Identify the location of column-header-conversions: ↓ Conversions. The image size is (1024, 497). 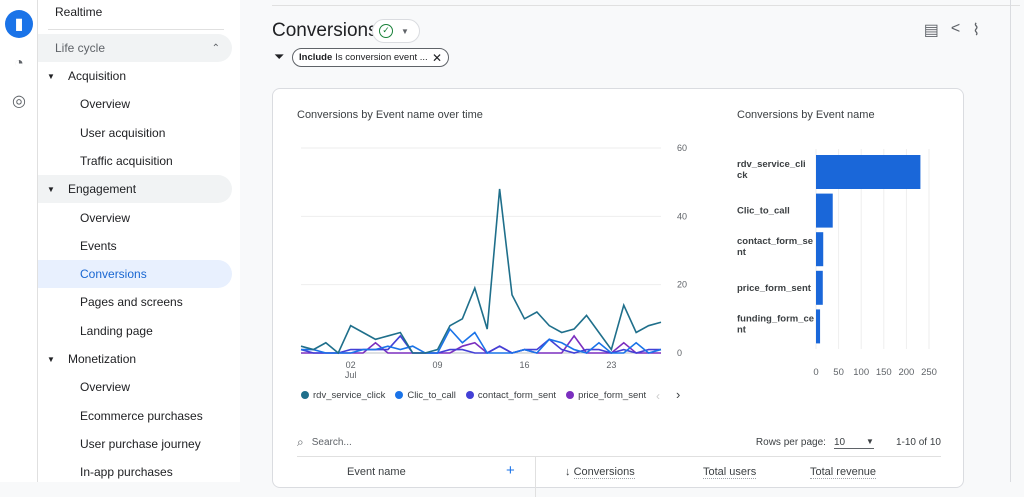
(600, 472).